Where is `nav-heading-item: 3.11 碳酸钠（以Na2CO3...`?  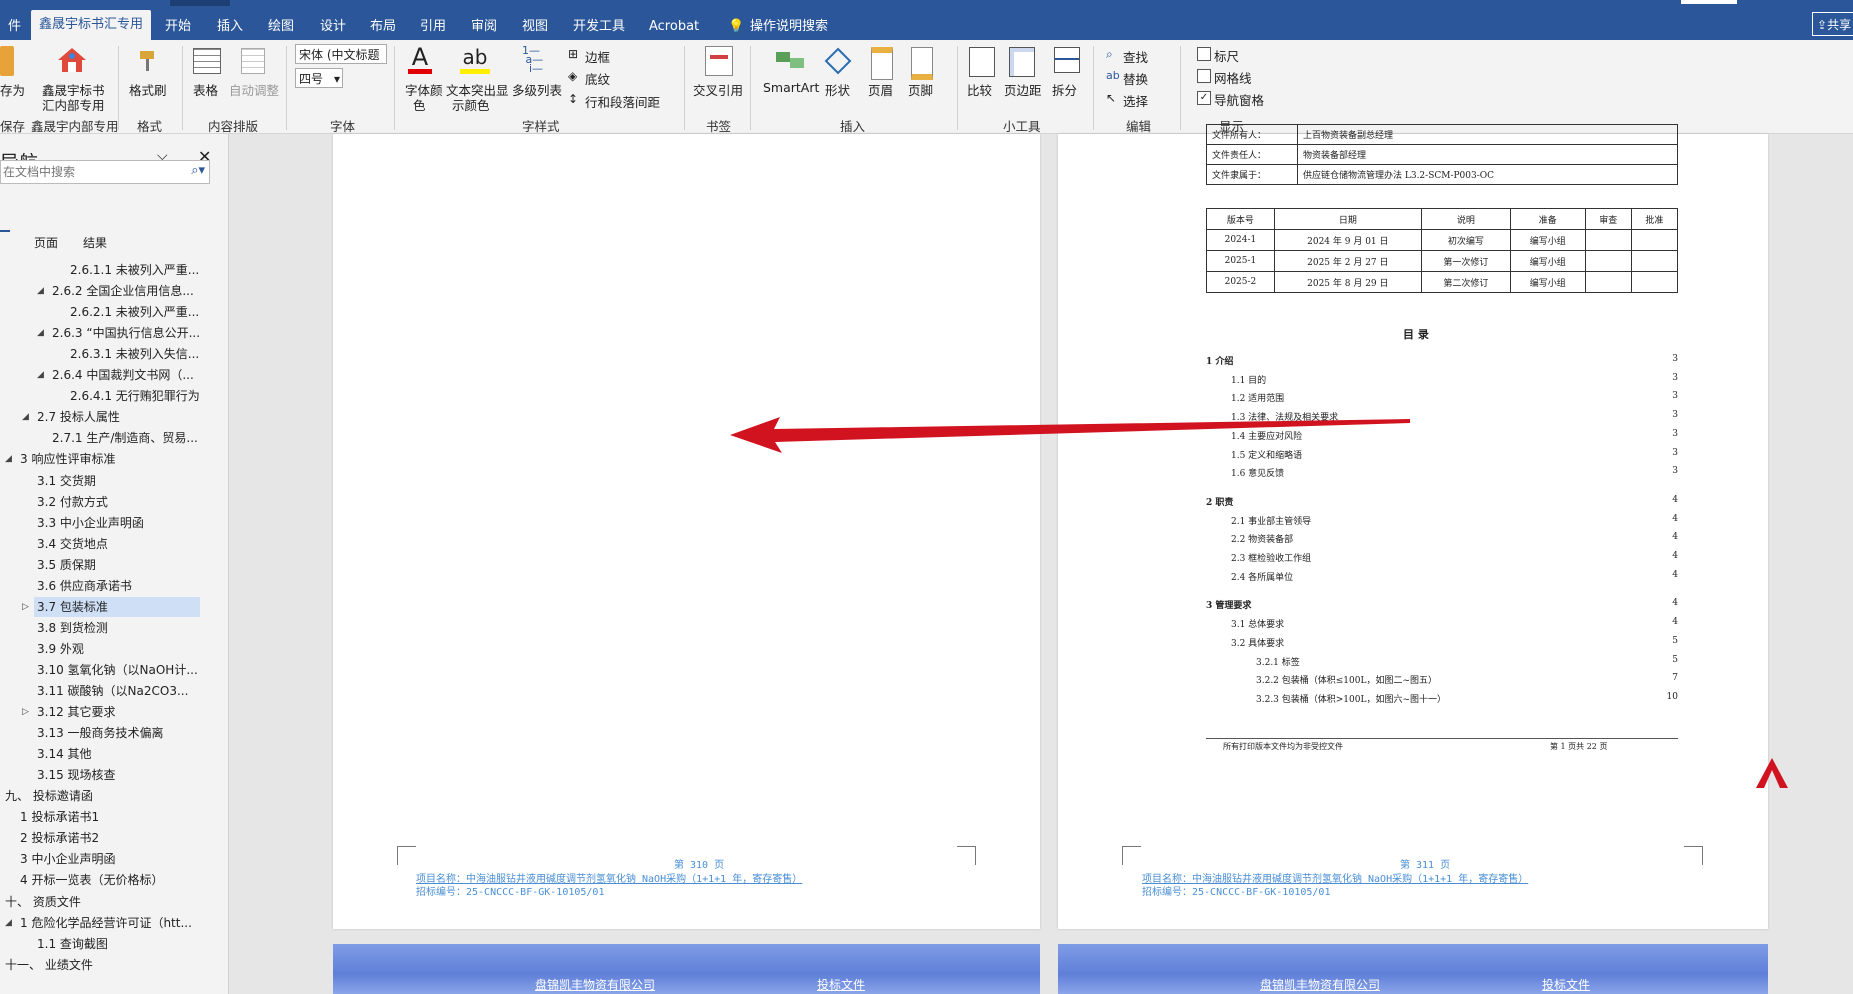
nav-heading-item: 3.11 碳酸钠（以Na2CO3... is located at coordinates (112, 691).